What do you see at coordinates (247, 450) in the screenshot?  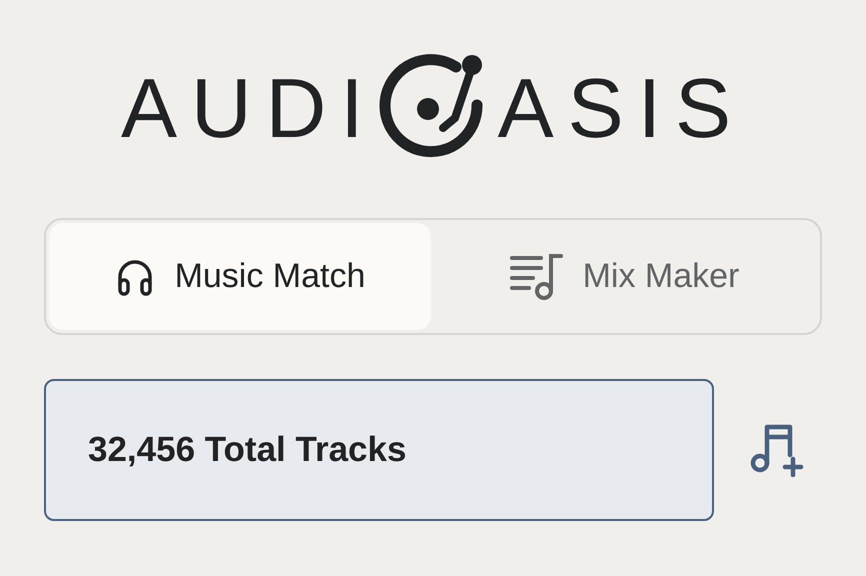 I see `track-count: 32,456 Total Tracks` at bounding box center [247, 450].